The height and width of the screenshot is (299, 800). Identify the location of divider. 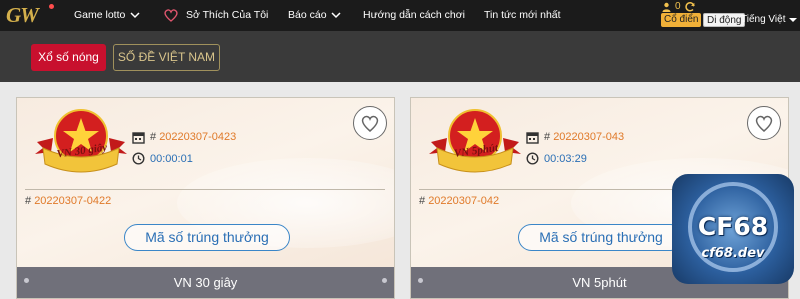
(205, 189).